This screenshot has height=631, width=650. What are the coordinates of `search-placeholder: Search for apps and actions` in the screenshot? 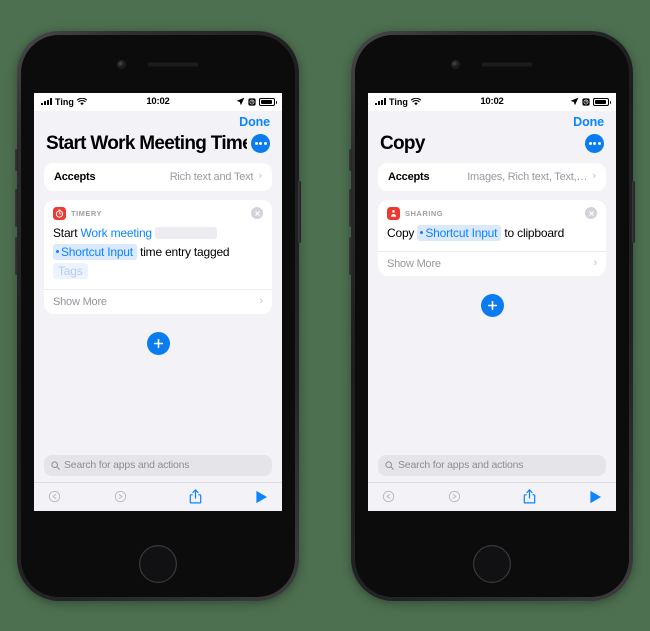 It's located at (127, 465).